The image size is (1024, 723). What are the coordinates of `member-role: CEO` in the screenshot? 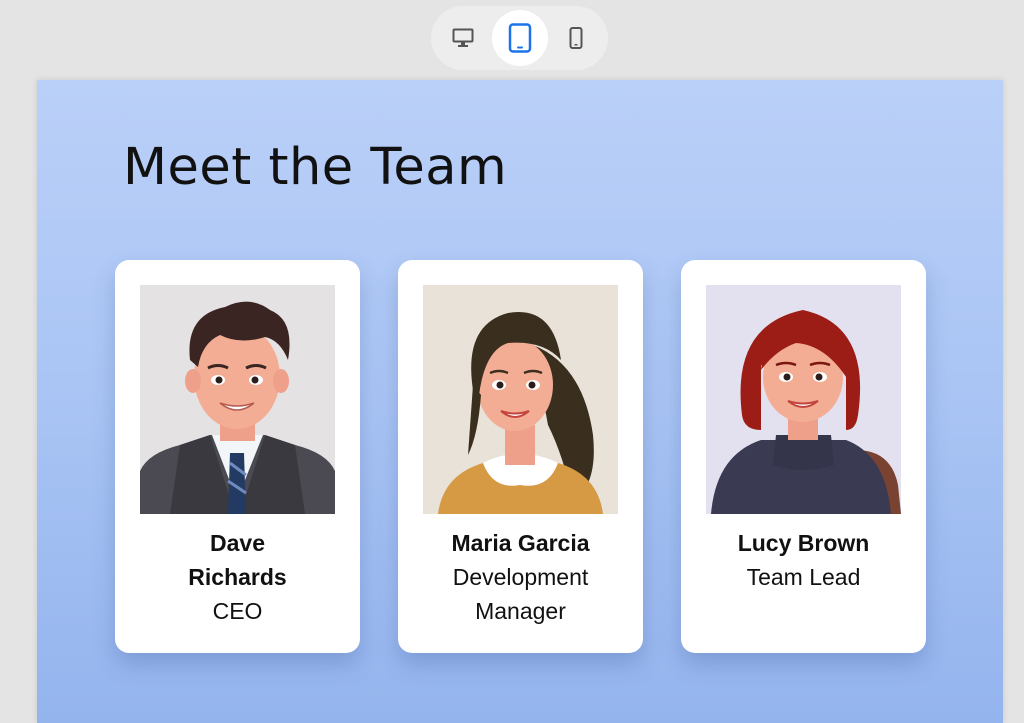 It's located at (237, 611).